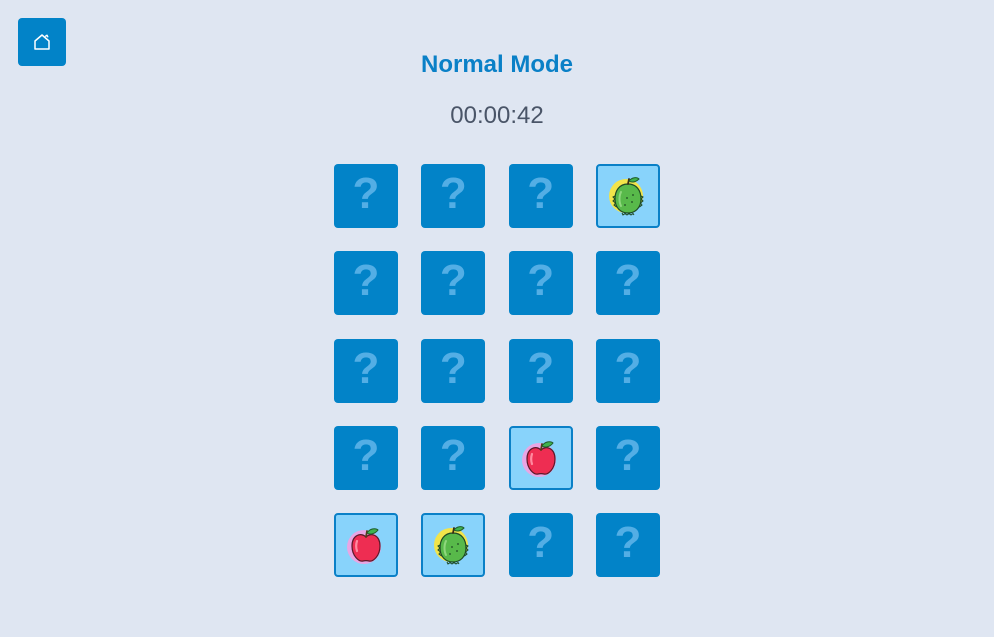 The image size is (994, 637). What do you see at coordinates (42, 42) in the screenshot?
I see `home-icon` at bounding box center [42, 42].